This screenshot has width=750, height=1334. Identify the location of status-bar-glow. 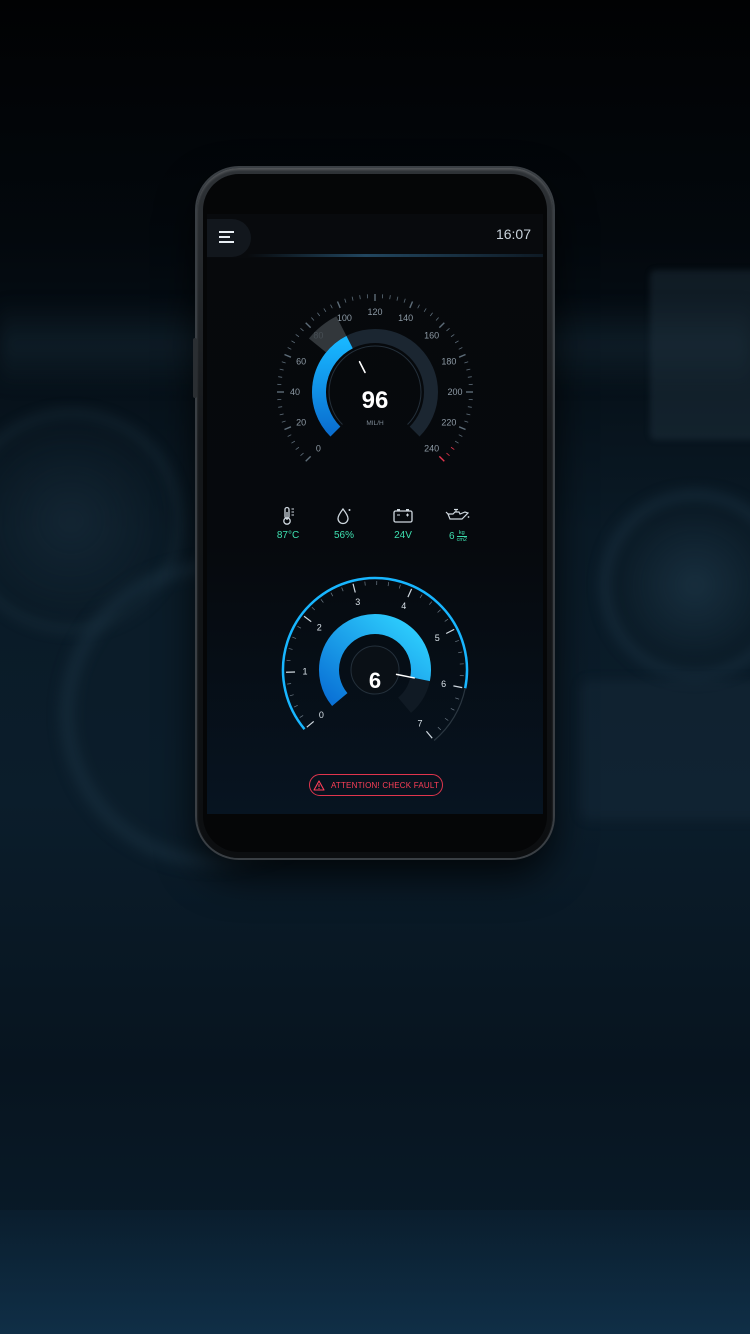
(395, 255).